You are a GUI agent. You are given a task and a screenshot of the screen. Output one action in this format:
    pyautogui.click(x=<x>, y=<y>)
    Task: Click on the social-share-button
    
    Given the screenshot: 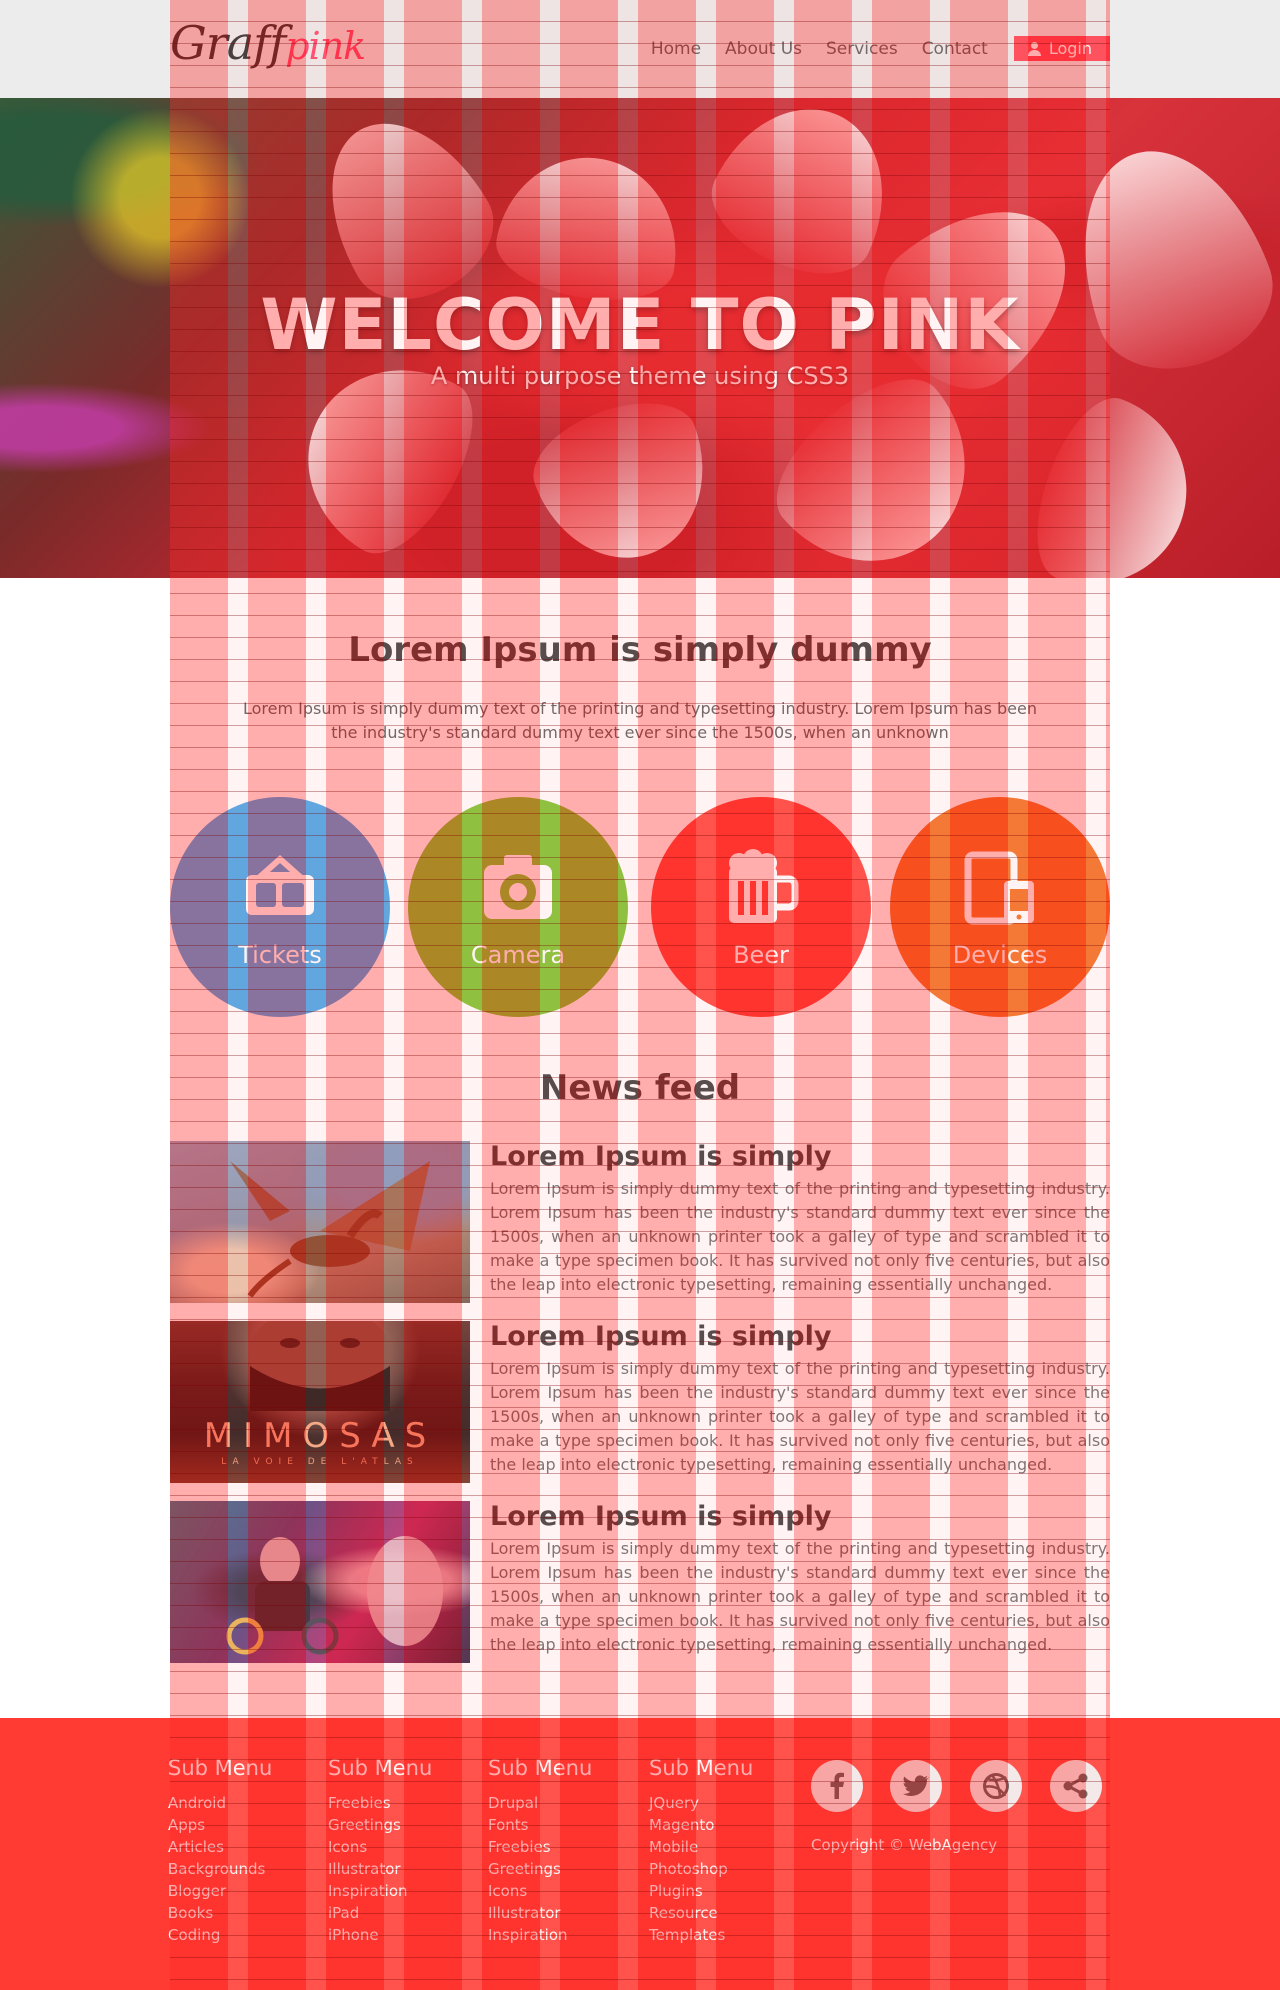 What is the action you would take?
    pyautogui.click(x=1076, y=1786)
    